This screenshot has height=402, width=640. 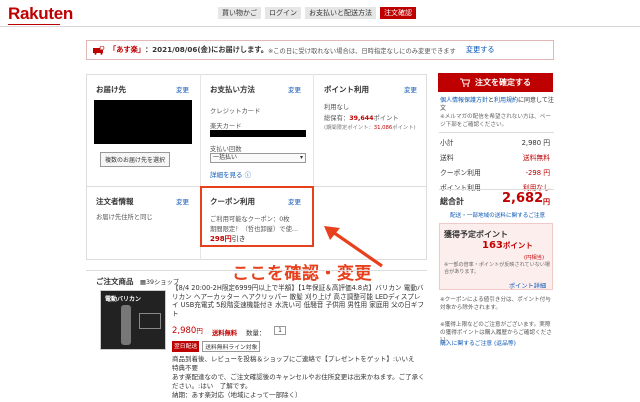 I want to click on multiple-destinations-button: 複数のお届け先を選択, so click(x=135, y=159).